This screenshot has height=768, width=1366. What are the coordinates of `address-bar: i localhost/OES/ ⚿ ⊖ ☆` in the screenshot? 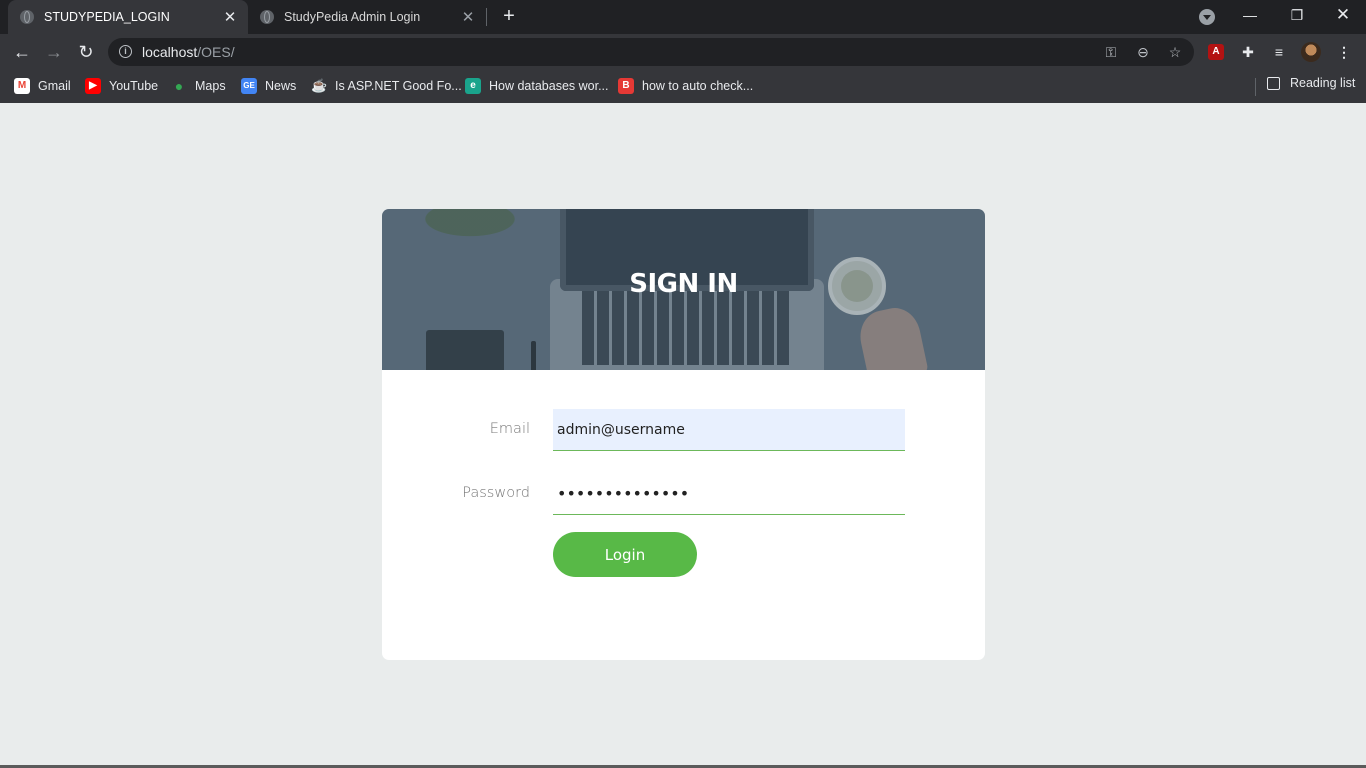 It's located at (651, 52).